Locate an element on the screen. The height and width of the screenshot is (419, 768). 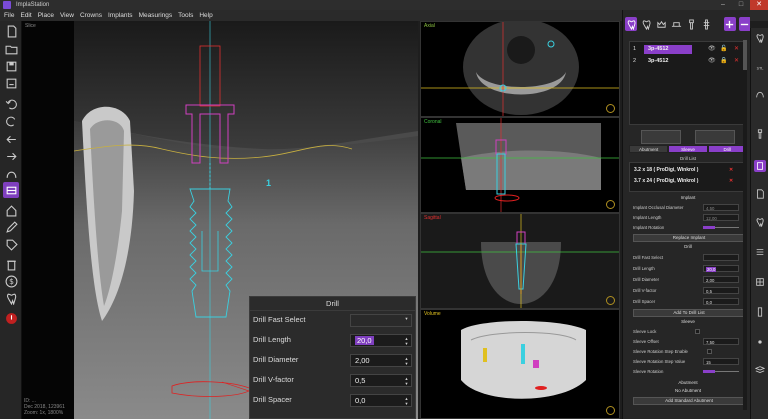
alert-icon is located at coordinates (11, 318).